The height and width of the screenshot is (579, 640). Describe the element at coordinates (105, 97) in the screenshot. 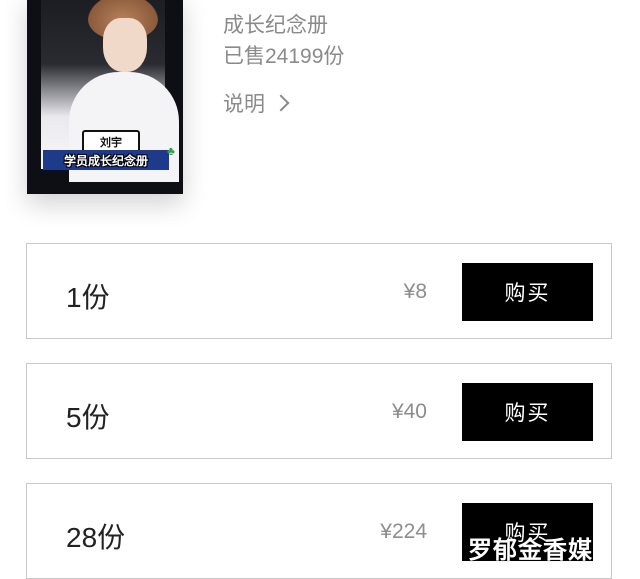

I see `product-cover-image: 刘宇 学员成长纪念册 ♣` at that location.